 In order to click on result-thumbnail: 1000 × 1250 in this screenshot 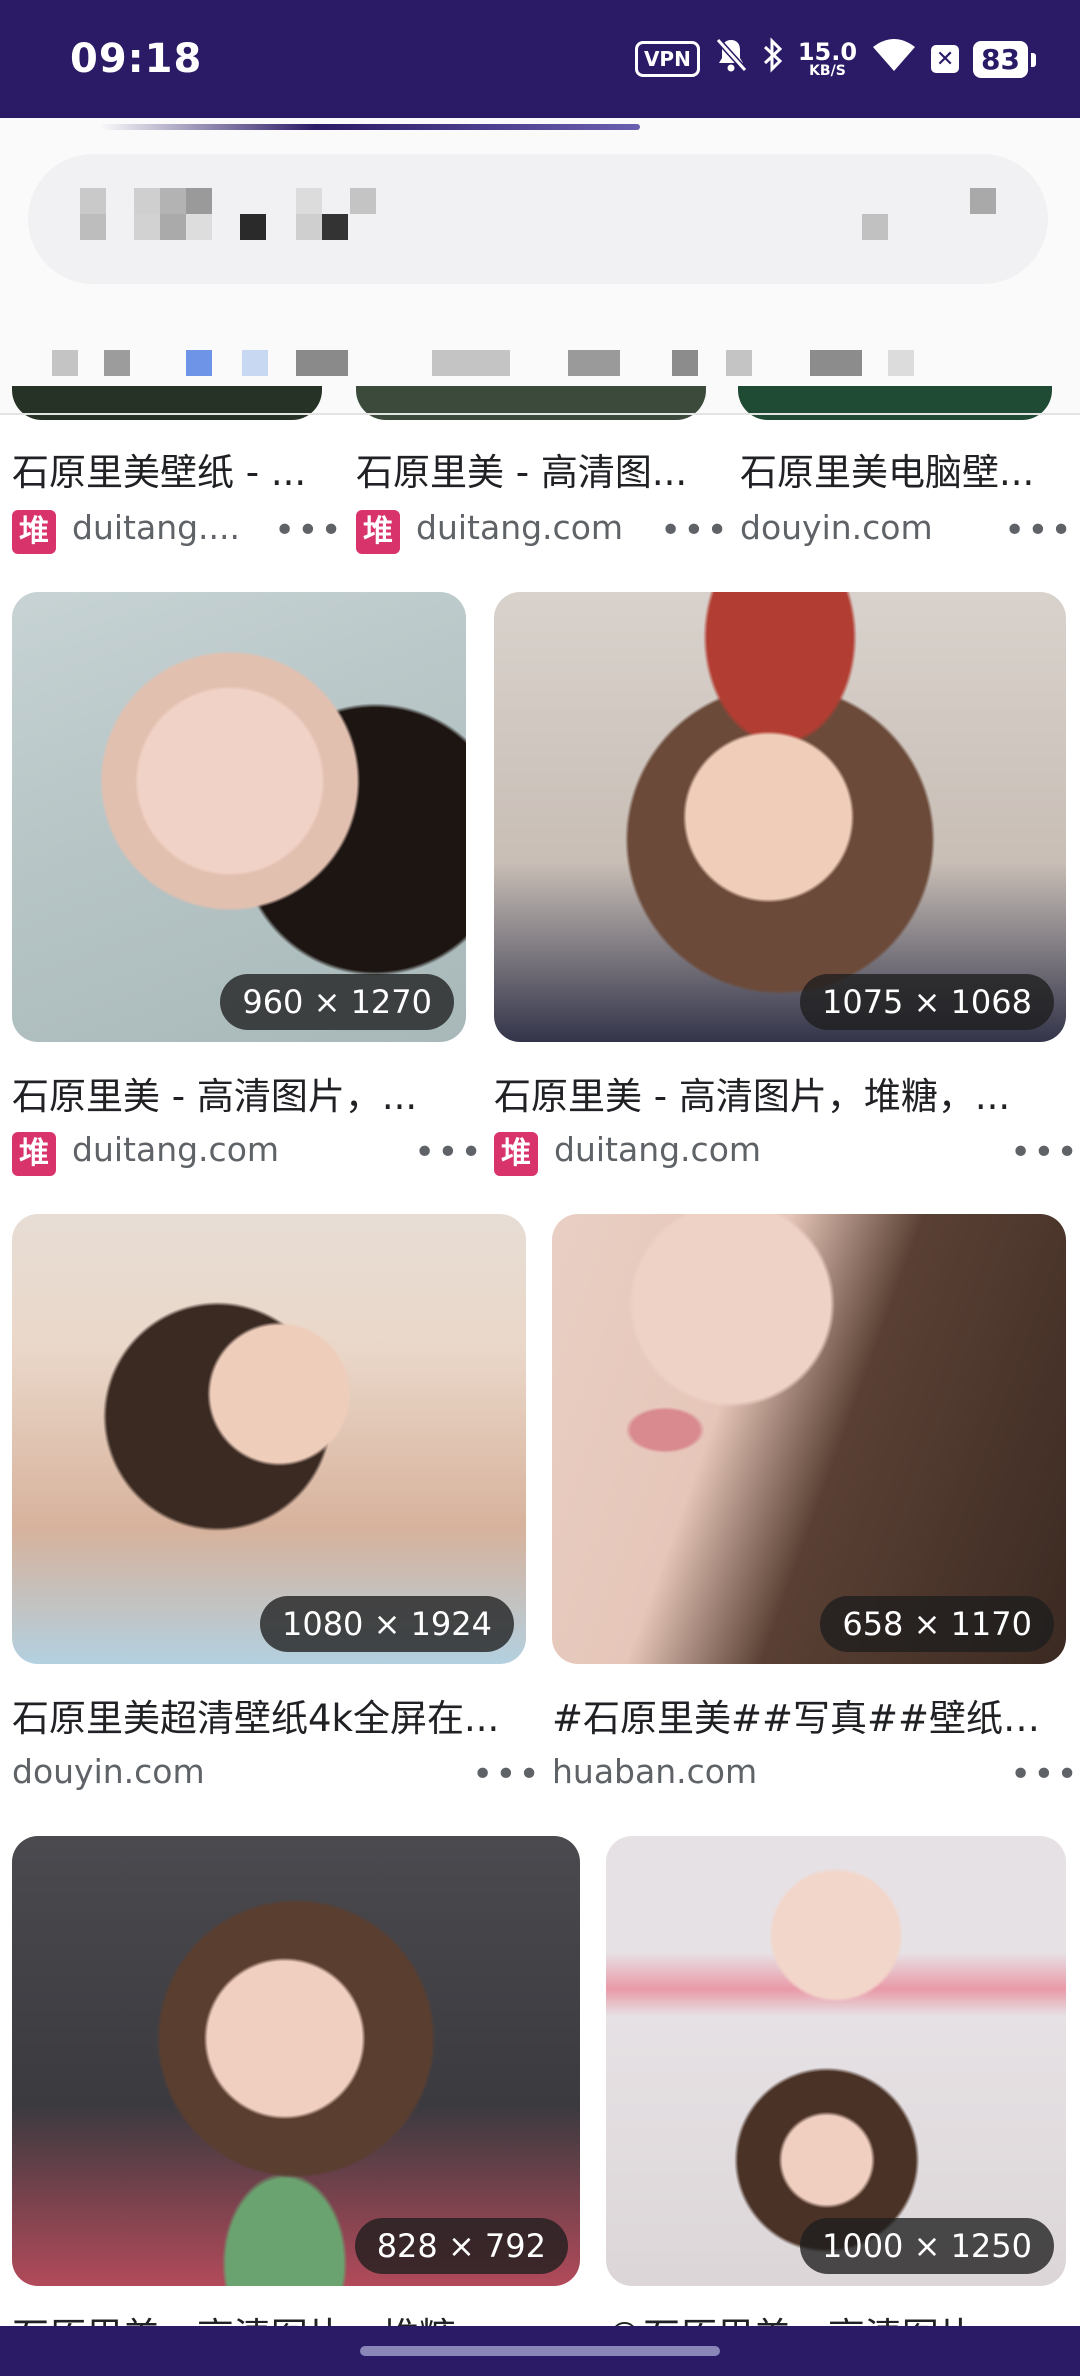, I will do `click(836, 2061)`.